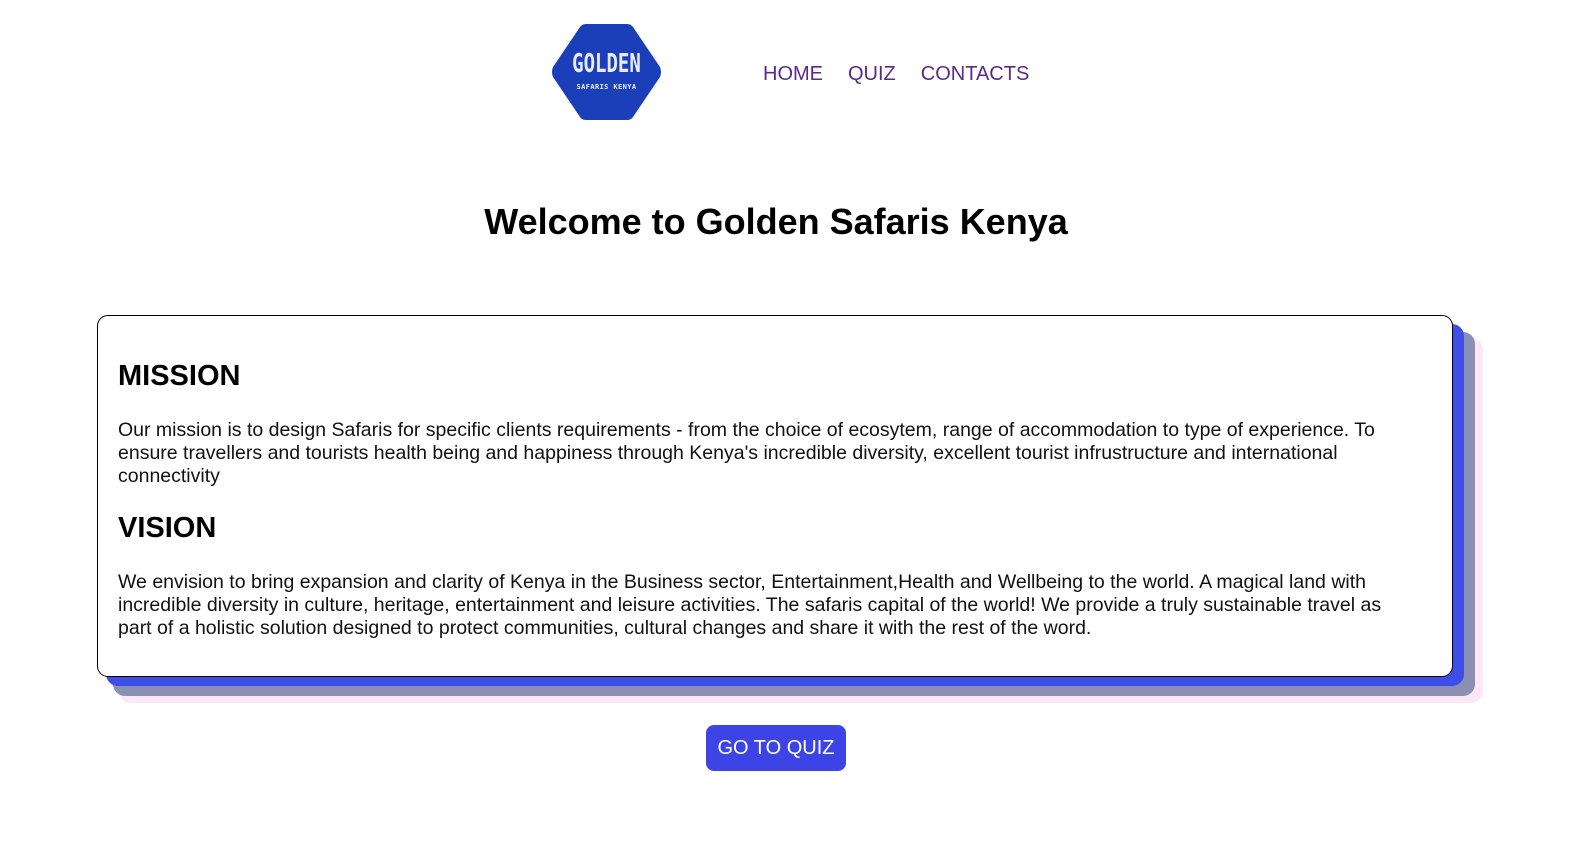 This screenshot has height=842, width=1582. I want to click on logo: GOLDEN SAFARIS KENYA, so click(606, 72).